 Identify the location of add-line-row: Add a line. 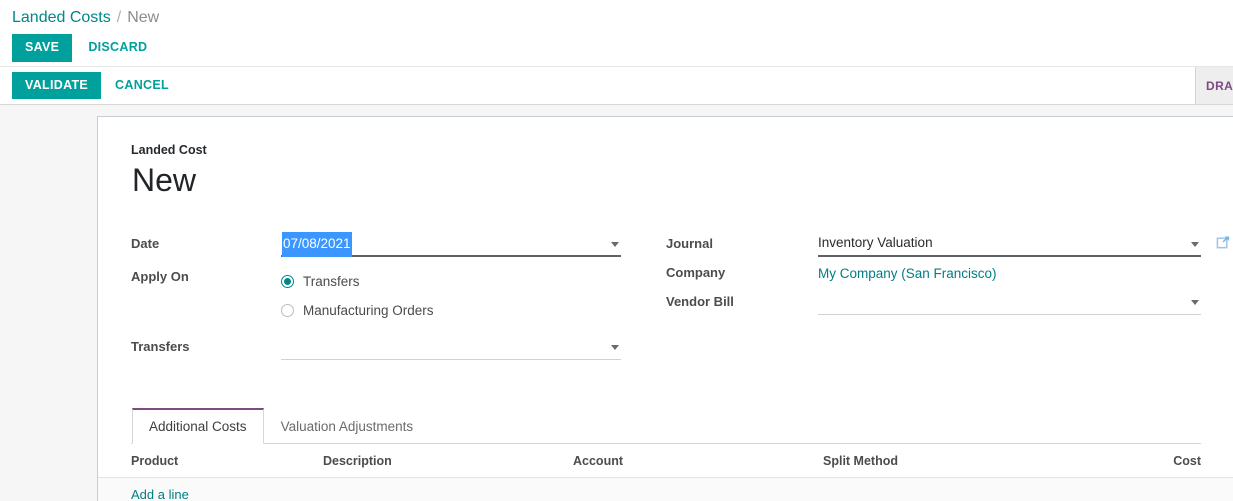
(665, 489).